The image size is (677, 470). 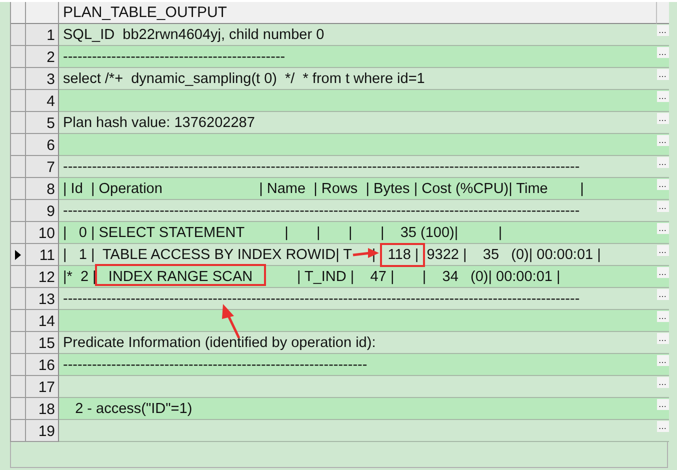 What do you see at coordinates (42, 79) in the screenshot?
I see `row-number: 3` at bounding box center [42, 79].